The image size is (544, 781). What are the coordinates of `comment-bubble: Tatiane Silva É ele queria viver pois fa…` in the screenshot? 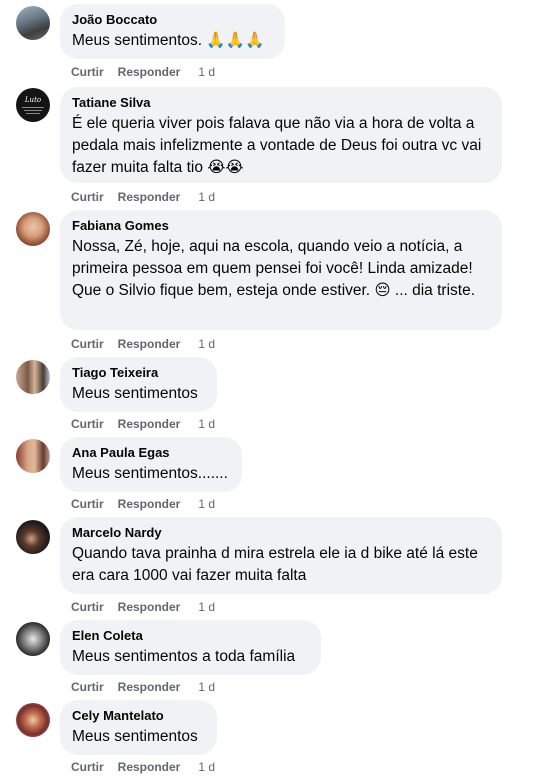 It's located at (281, 135).